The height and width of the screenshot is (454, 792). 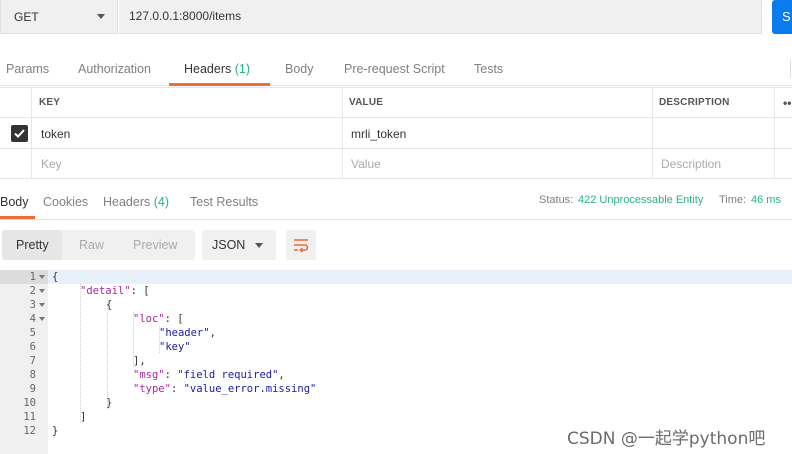 I want to click on status-badge: 422 Unprocessable Entity, so click(x=640, y=200).